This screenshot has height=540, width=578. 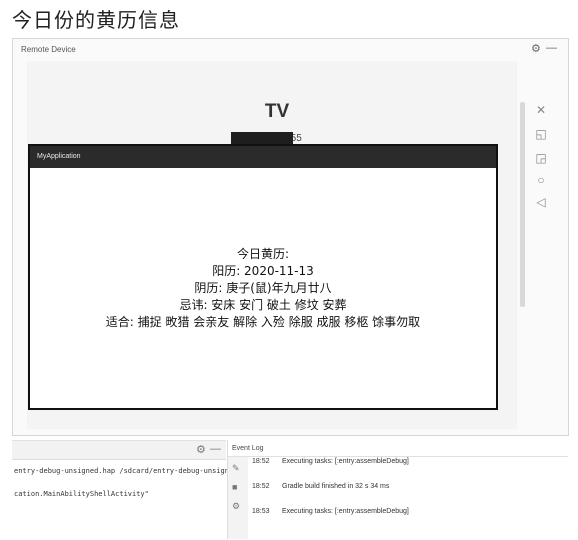 I want to click on device-label: TV, so click(x=277, y=111).